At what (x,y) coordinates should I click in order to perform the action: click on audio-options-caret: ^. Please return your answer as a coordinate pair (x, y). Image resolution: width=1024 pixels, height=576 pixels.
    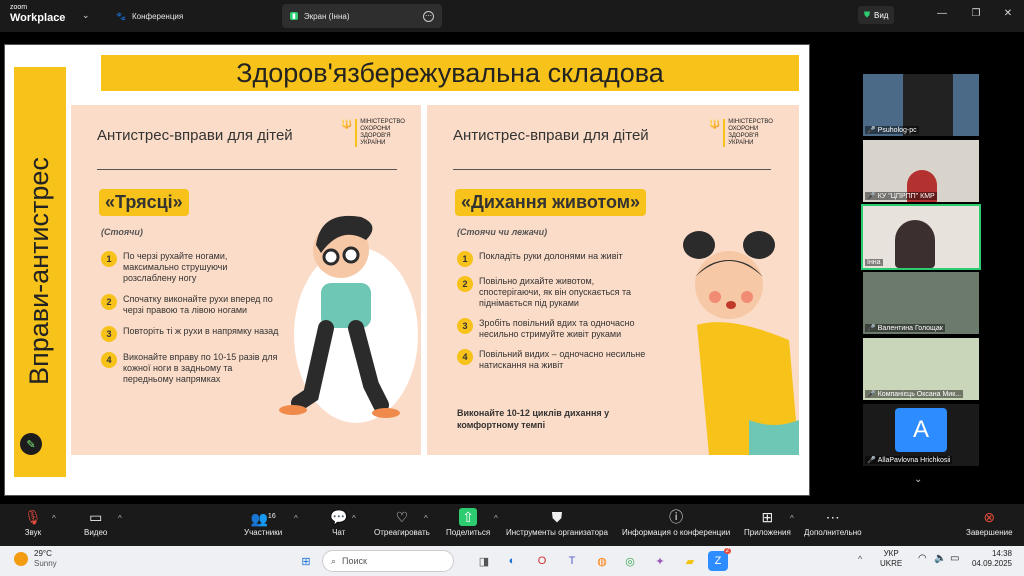
    Looking at the image, I should click on (54, 518).